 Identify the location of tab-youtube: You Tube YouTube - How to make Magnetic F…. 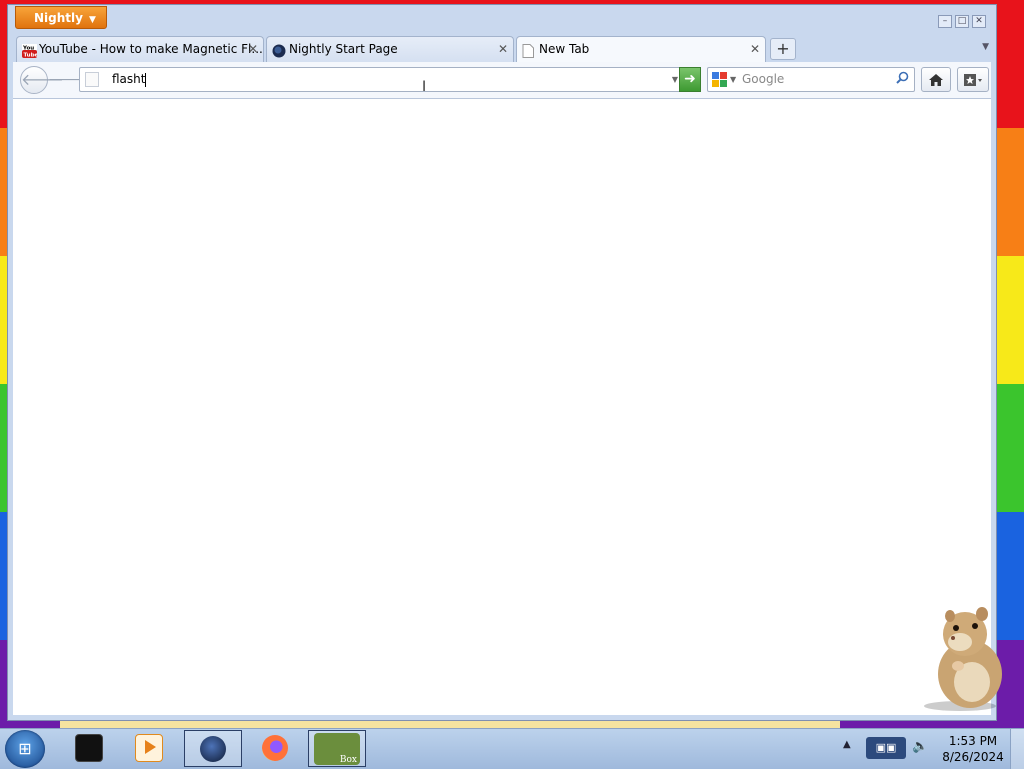
(140, 49).